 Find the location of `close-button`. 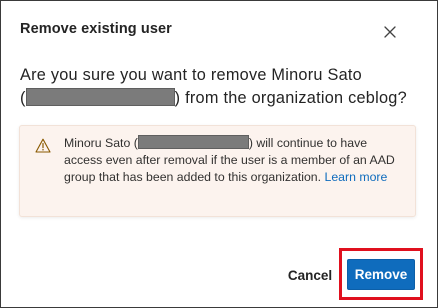

close-button is located at coordinates (390, 32).